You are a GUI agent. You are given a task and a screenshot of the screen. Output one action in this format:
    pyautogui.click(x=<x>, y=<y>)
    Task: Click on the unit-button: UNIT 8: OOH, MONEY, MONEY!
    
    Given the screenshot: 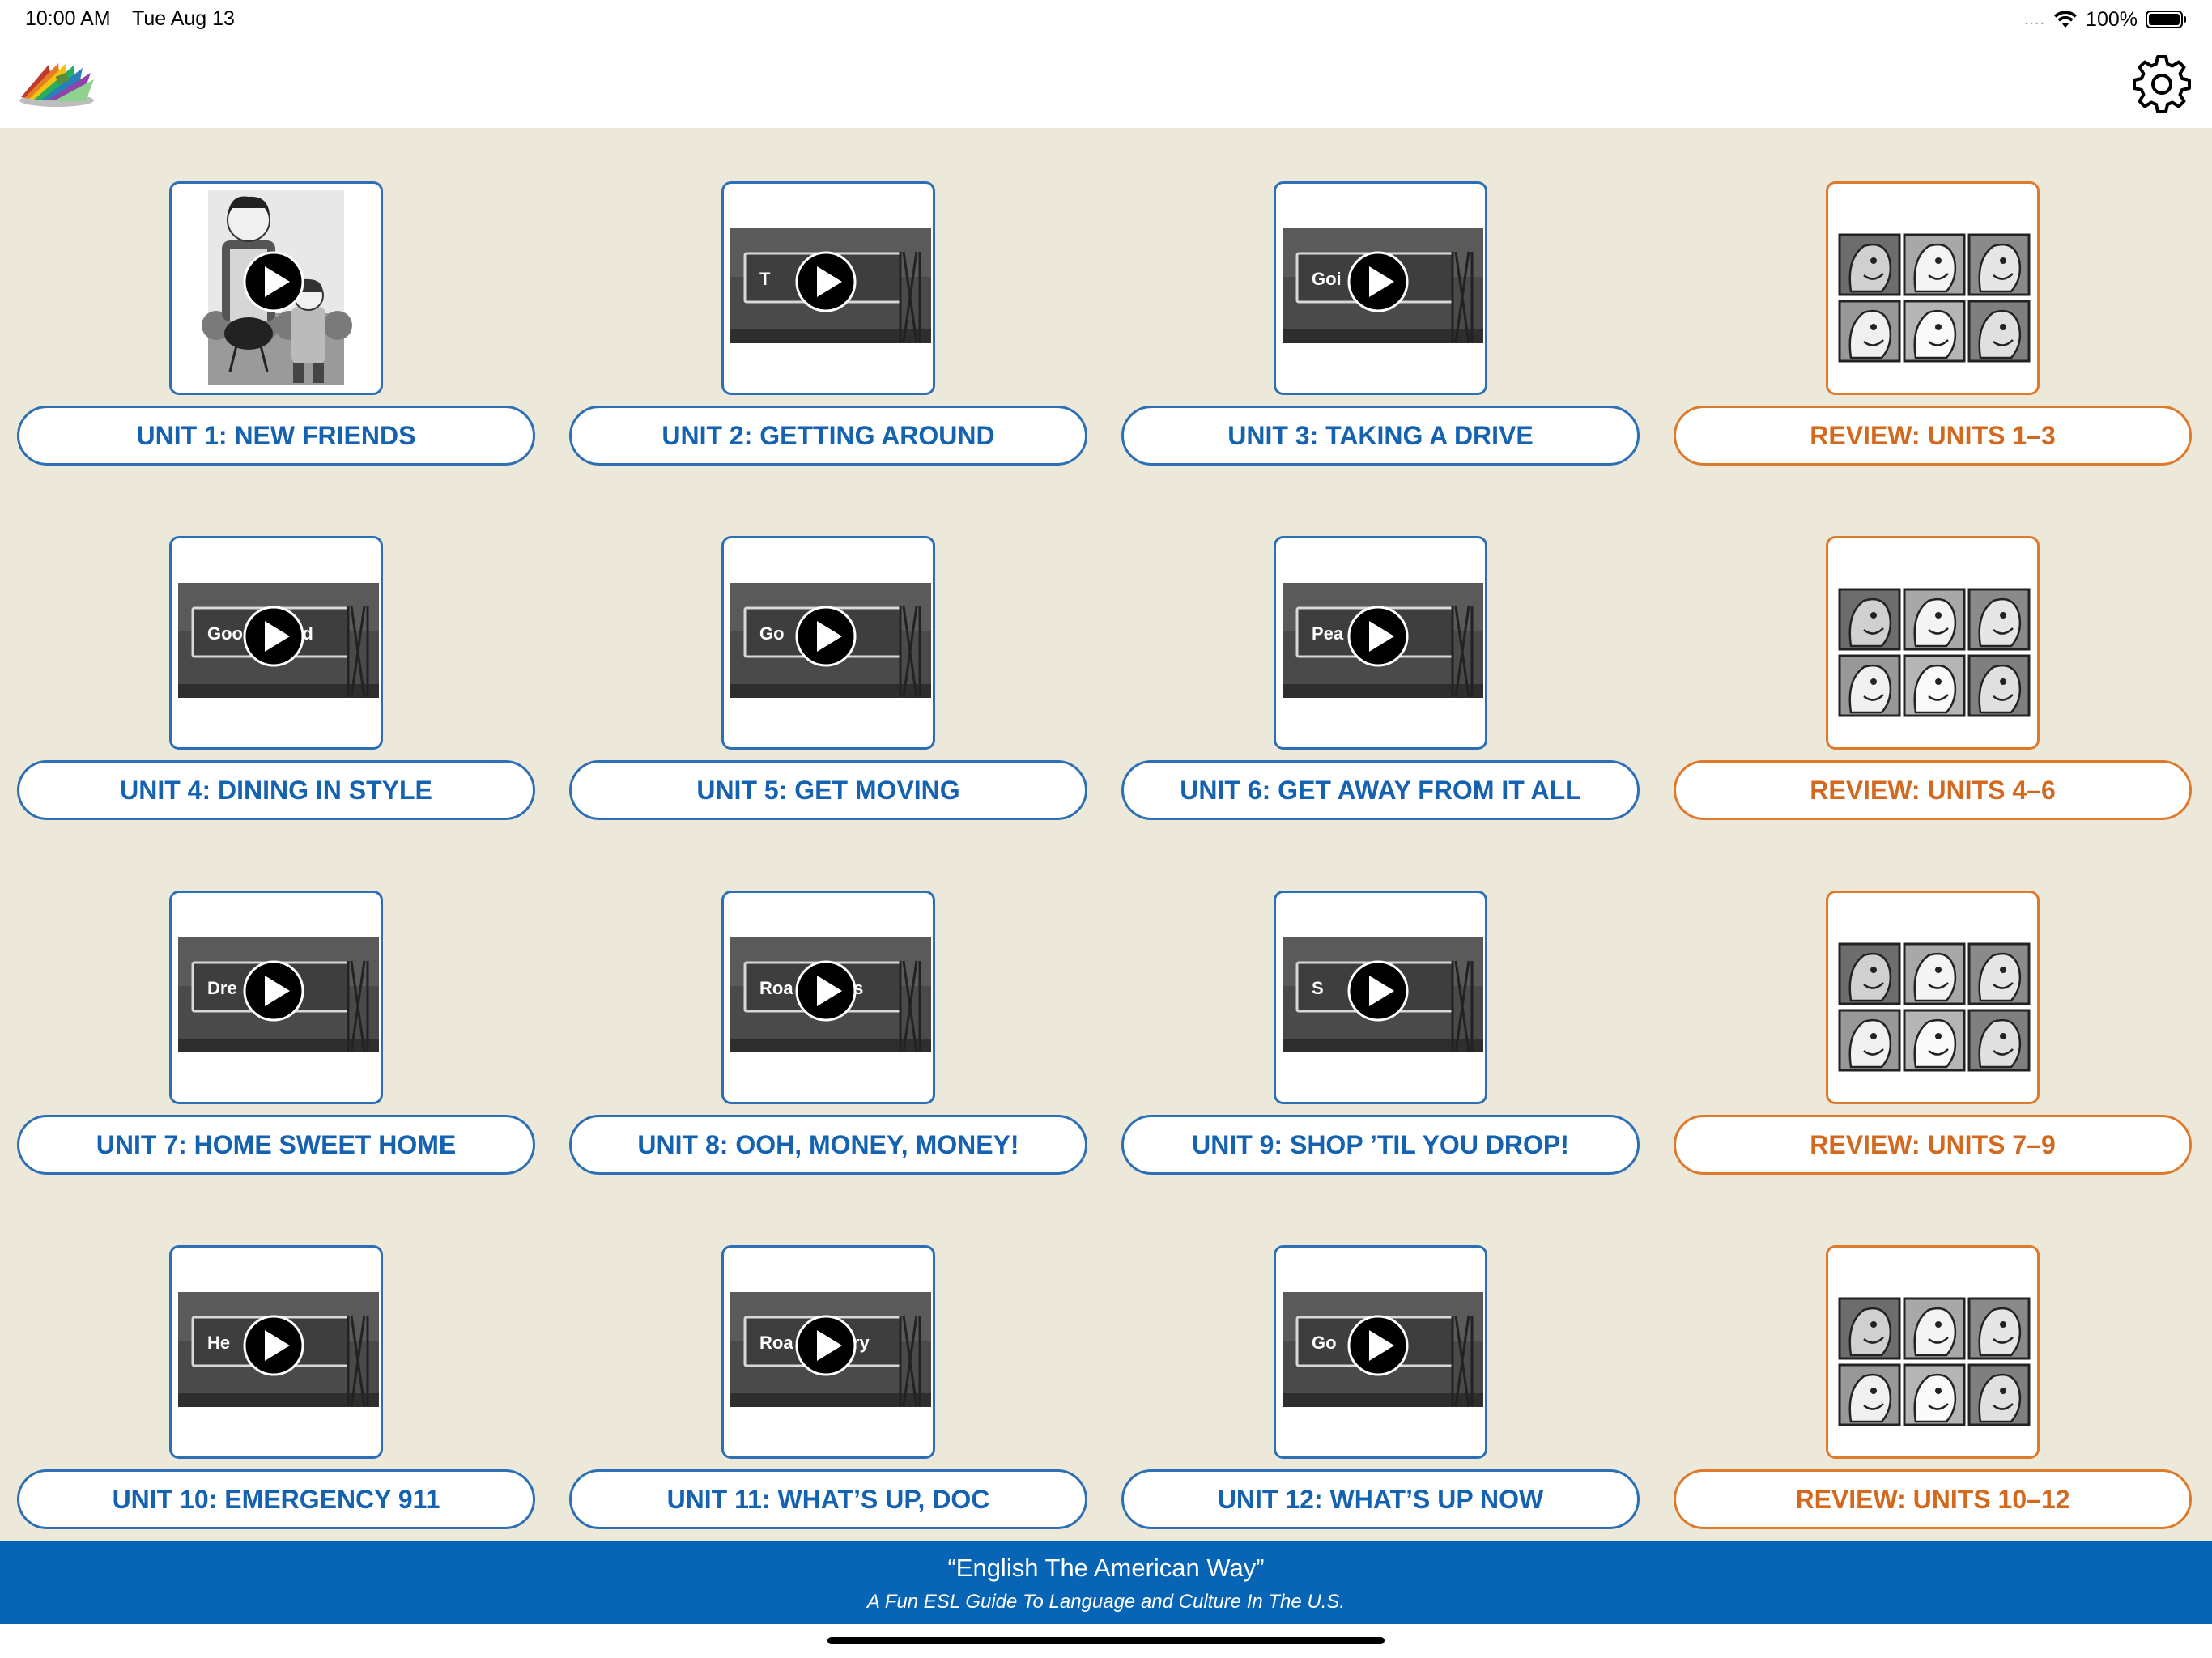 What is the action you would take?
    pyautogui.click(x=828, y=1145)
    